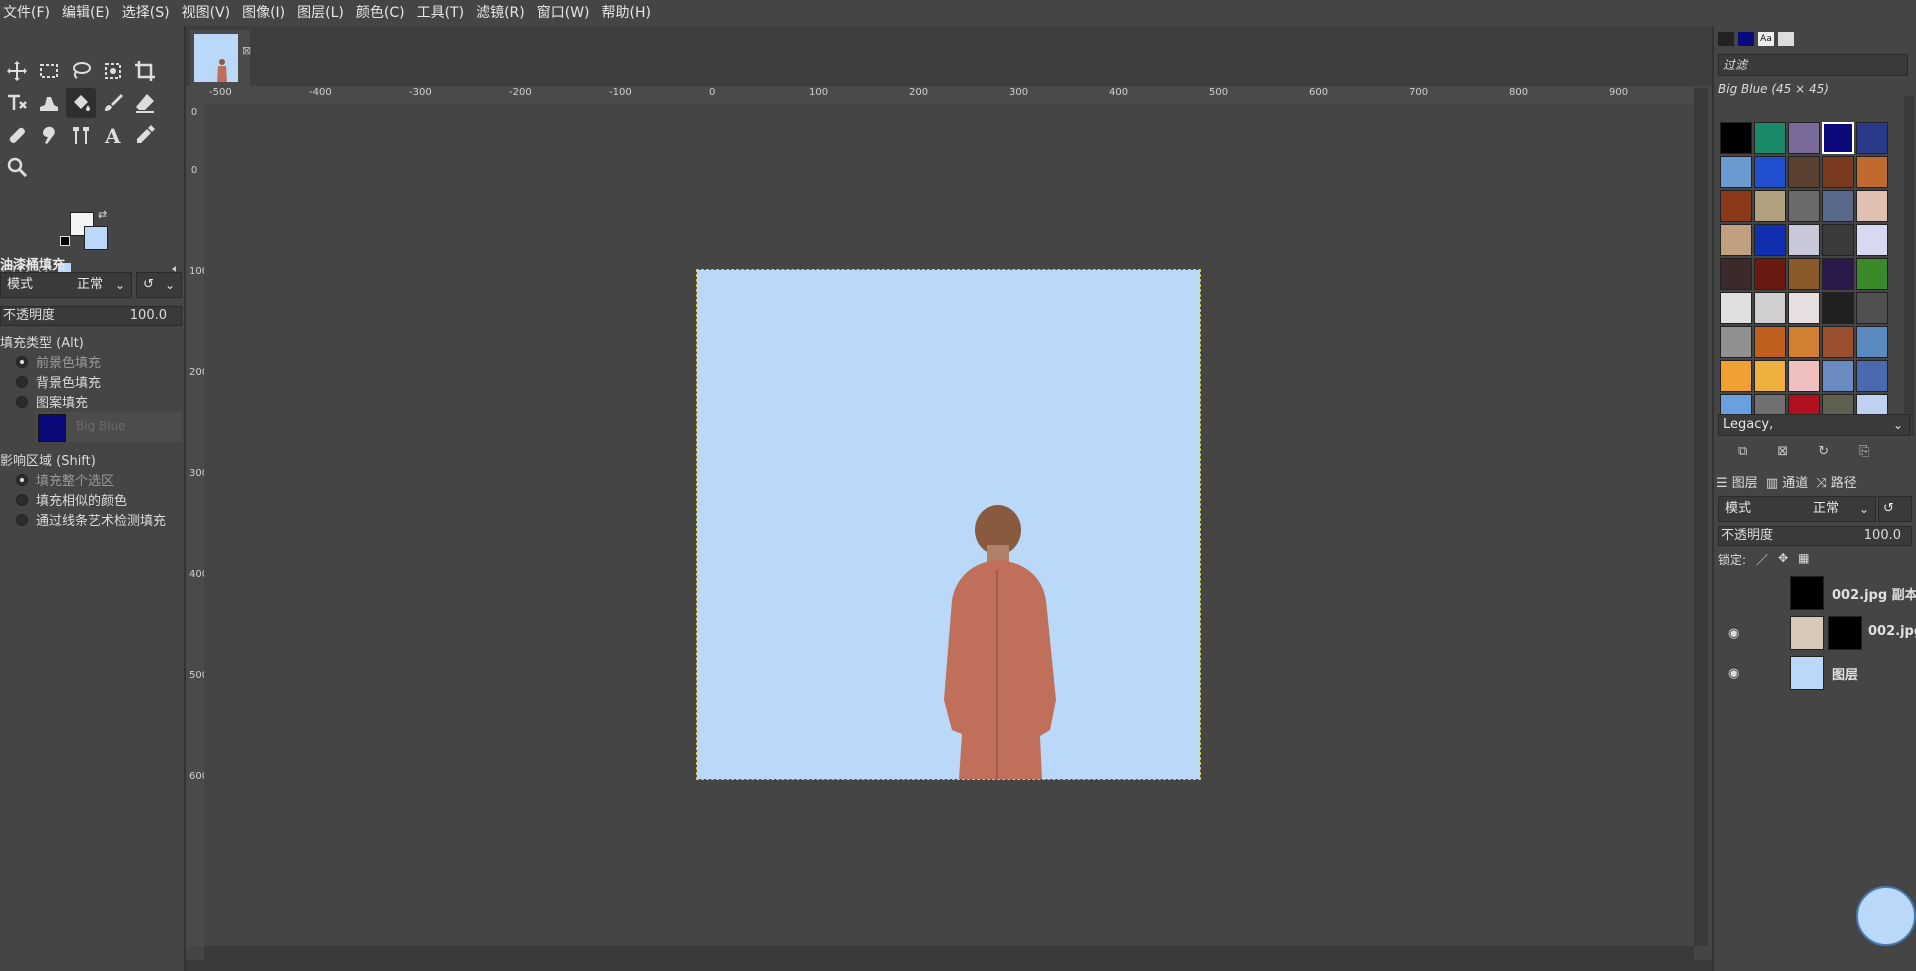 The width and height of the screenshot is (1916, 971). What do you see at coordinates (109, 427) in the screenshot?
I see `pattern-selector: Big Blue` at bounding box center [109, 427].